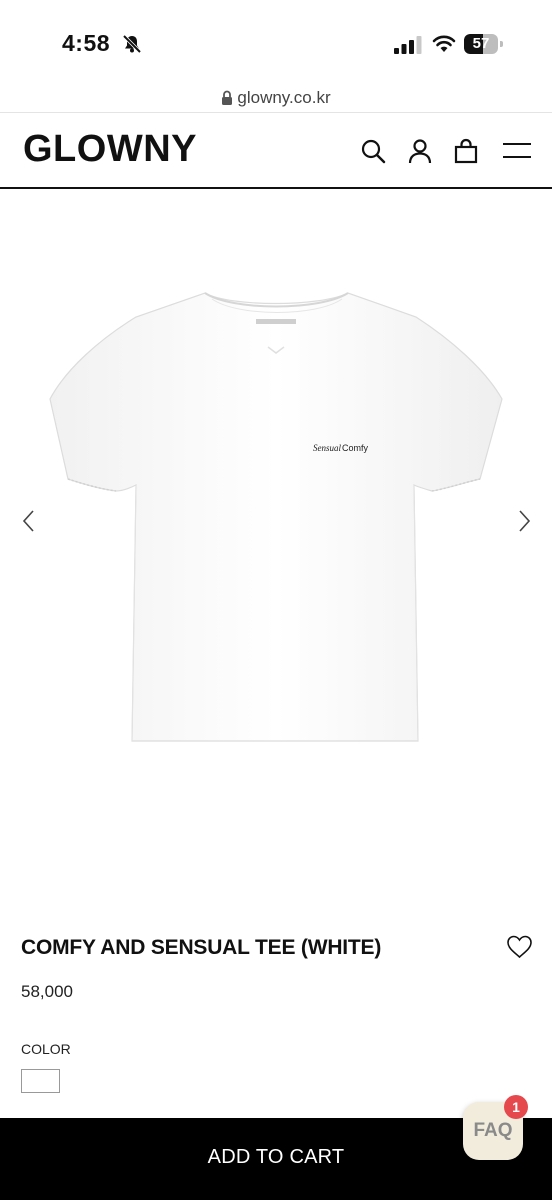 The width and height of the screenshot is (552, 1200). What do you see at coordinates (284, 97) in the screenshot?
I see `url-text: glowny.co.kr` at bounding box center [284, 97].